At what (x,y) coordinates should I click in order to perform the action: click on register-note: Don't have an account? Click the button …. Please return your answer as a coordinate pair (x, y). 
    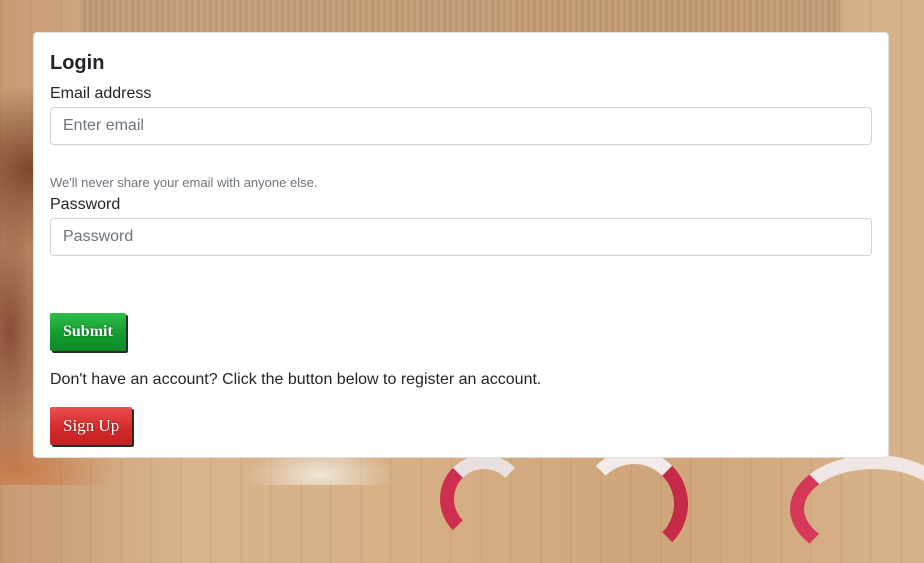
    Looking at the image, I should click on (296, 379).